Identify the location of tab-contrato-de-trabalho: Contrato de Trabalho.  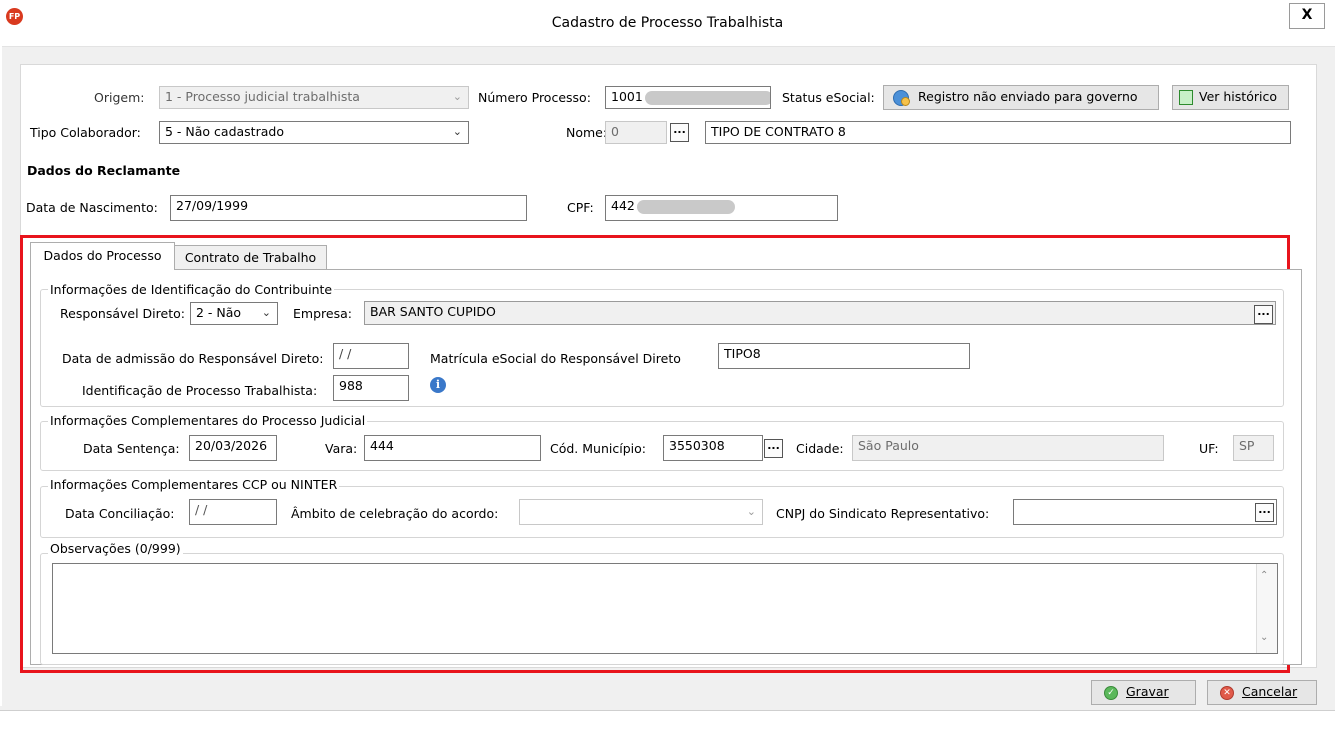
(250, 257).